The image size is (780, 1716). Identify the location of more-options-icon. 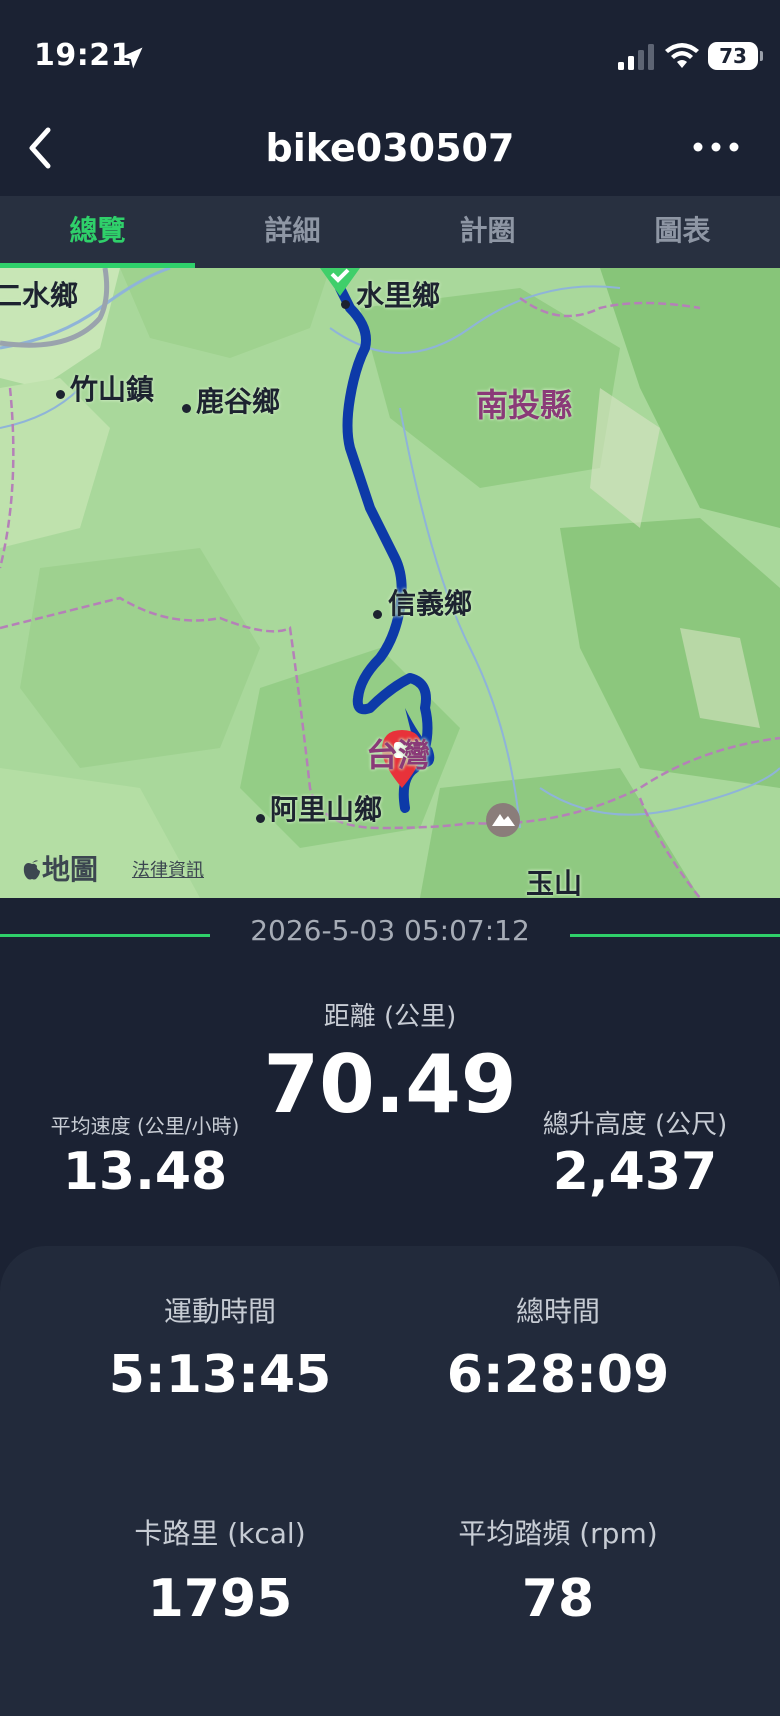
(716, 147).